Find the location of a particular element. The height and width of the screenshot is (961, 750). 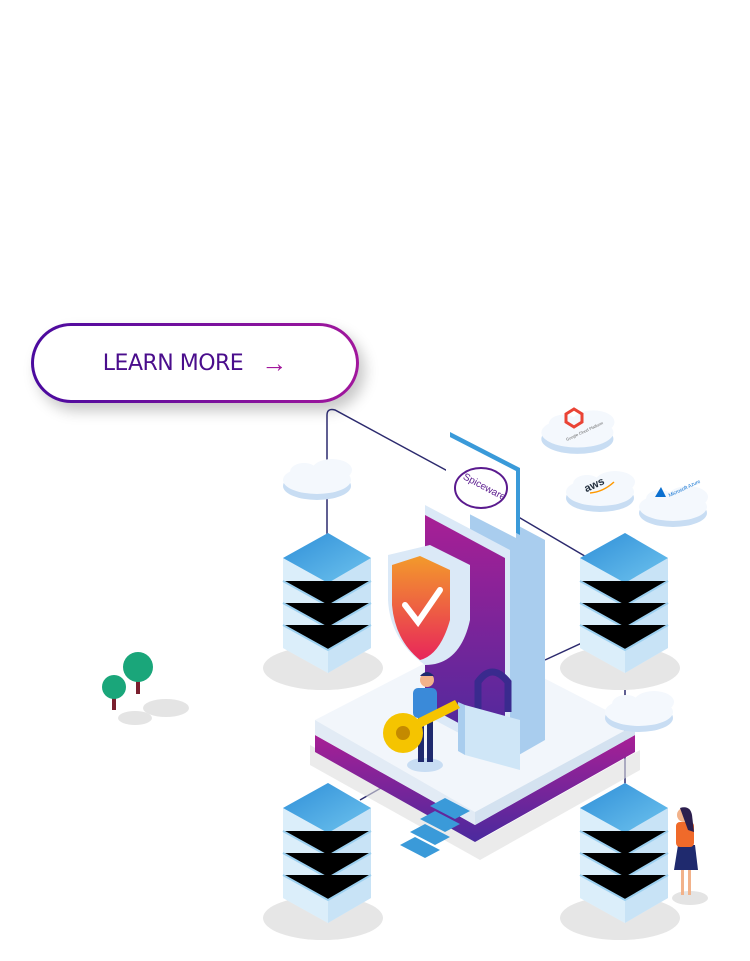

cloud-left is located at coordinates (317, 479).